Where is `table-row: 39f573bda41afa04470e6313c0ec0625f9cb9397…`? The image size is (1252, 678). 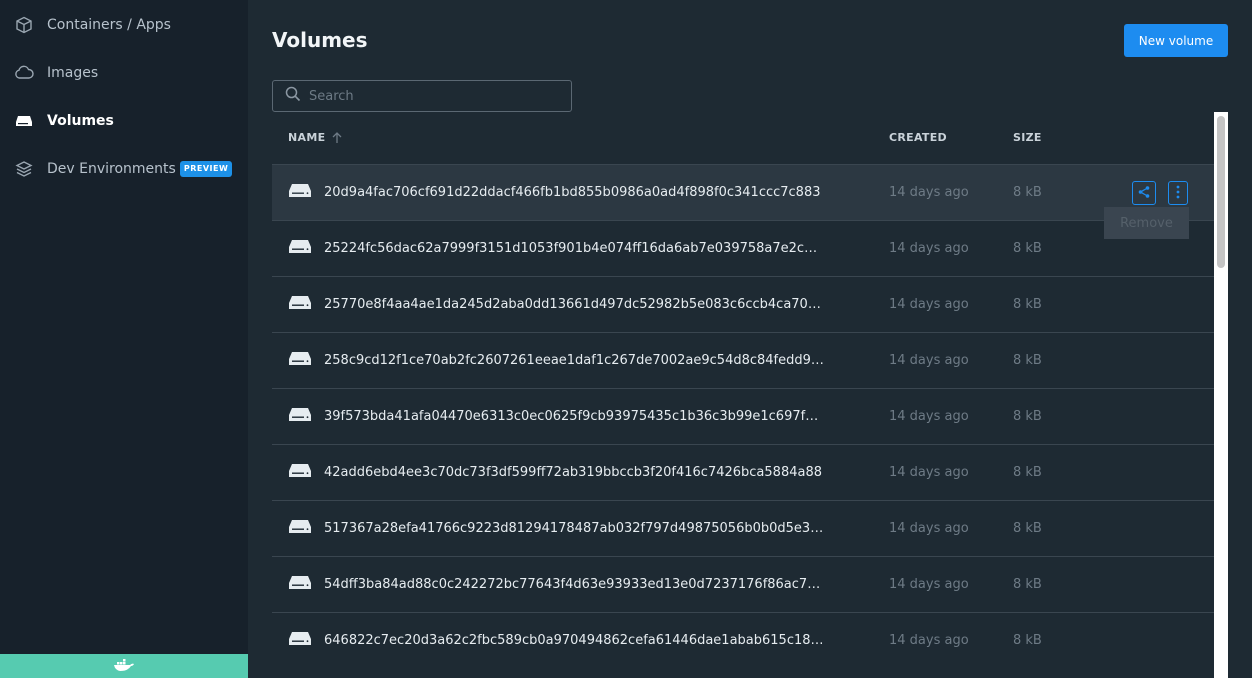 table-row: 39f573bda41afa04470e6313c0ec0625f9cb9397… is located at coordinates (743, 416).